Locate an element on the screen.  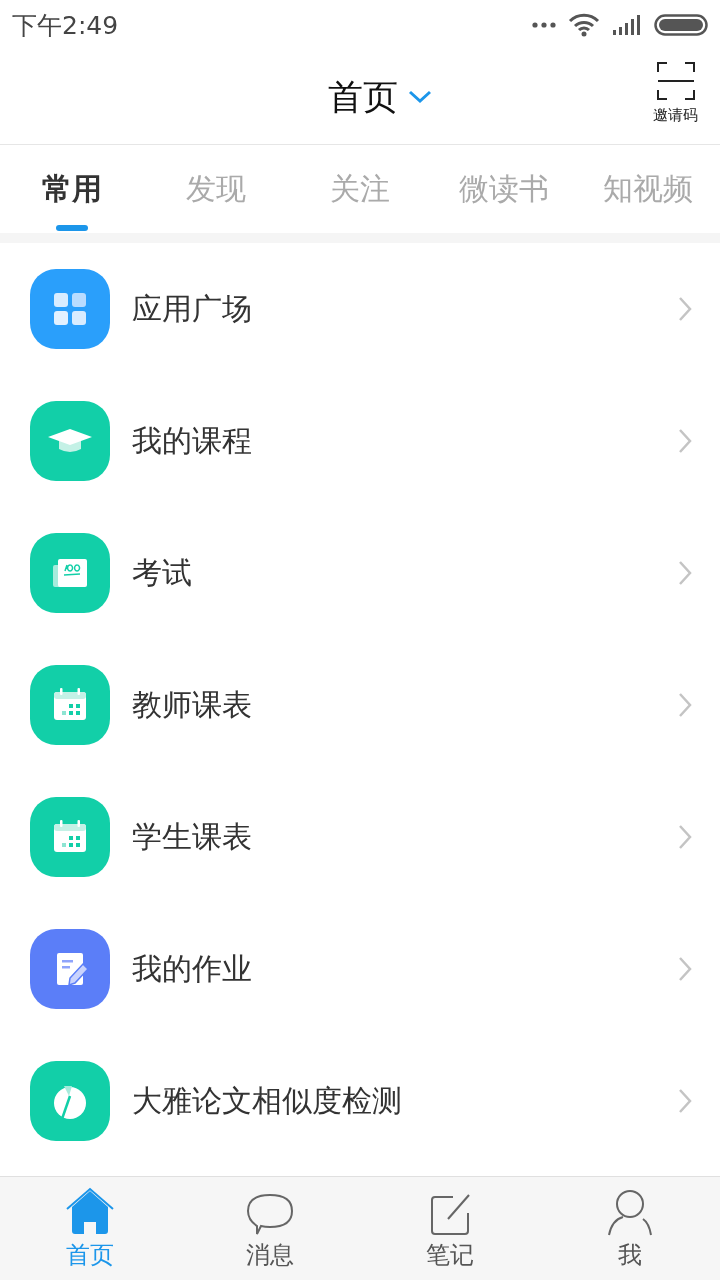
home-icon is located at coordinates (90, 1211).